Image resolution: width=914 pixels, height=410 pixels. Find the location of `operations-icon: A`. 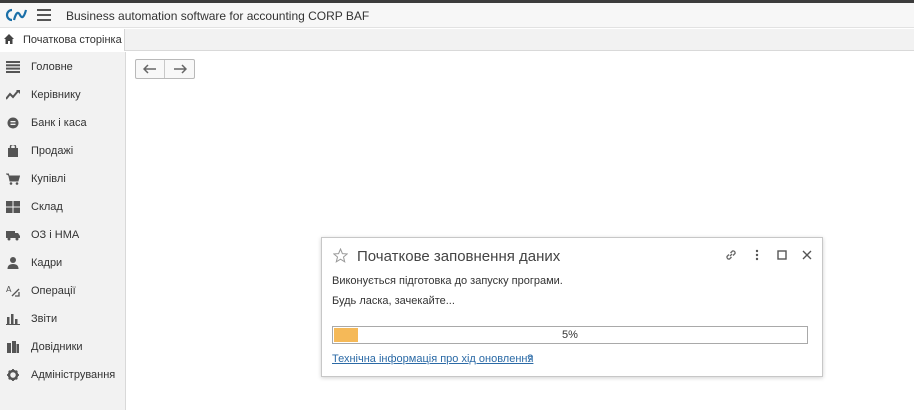

operations-icon: A is located at coordinates (13, 291).